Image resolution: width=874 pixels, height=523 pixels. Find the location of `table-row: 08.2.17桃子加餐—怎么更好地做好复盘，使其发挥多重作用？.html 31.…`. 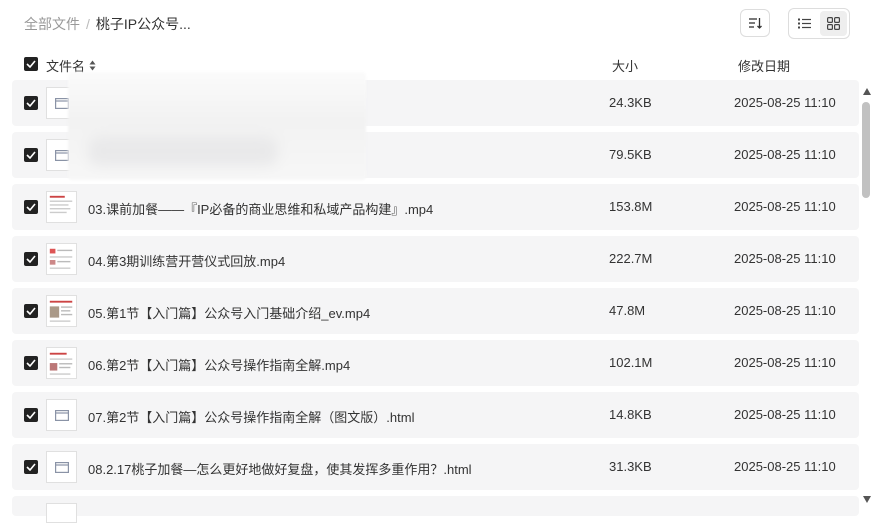

table-row: 08.2.17桃子加餐—怎么更好地做好复盘，使其发挥多重作用？.html 31.… is located at coordinates (435, 467).